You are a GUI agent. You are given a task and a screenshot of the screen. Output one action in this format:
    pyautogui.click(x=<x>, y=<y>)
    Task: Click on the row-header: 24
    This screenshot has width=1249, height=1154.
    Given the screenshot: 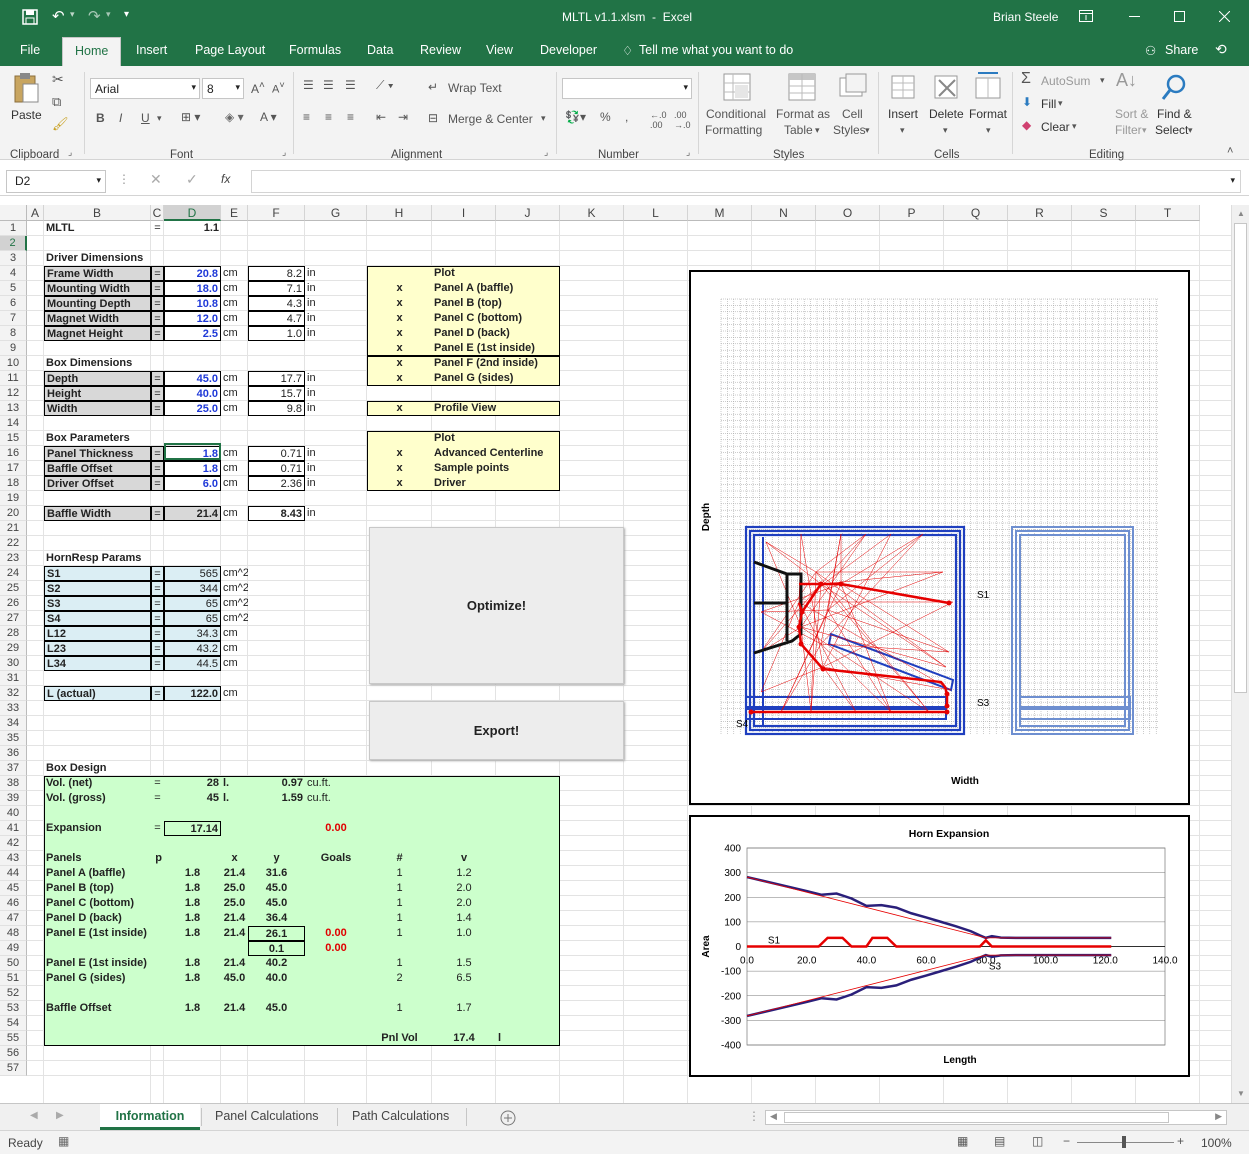 What is the action you would take?
    pyautogui.click(x=13, y=573)
    